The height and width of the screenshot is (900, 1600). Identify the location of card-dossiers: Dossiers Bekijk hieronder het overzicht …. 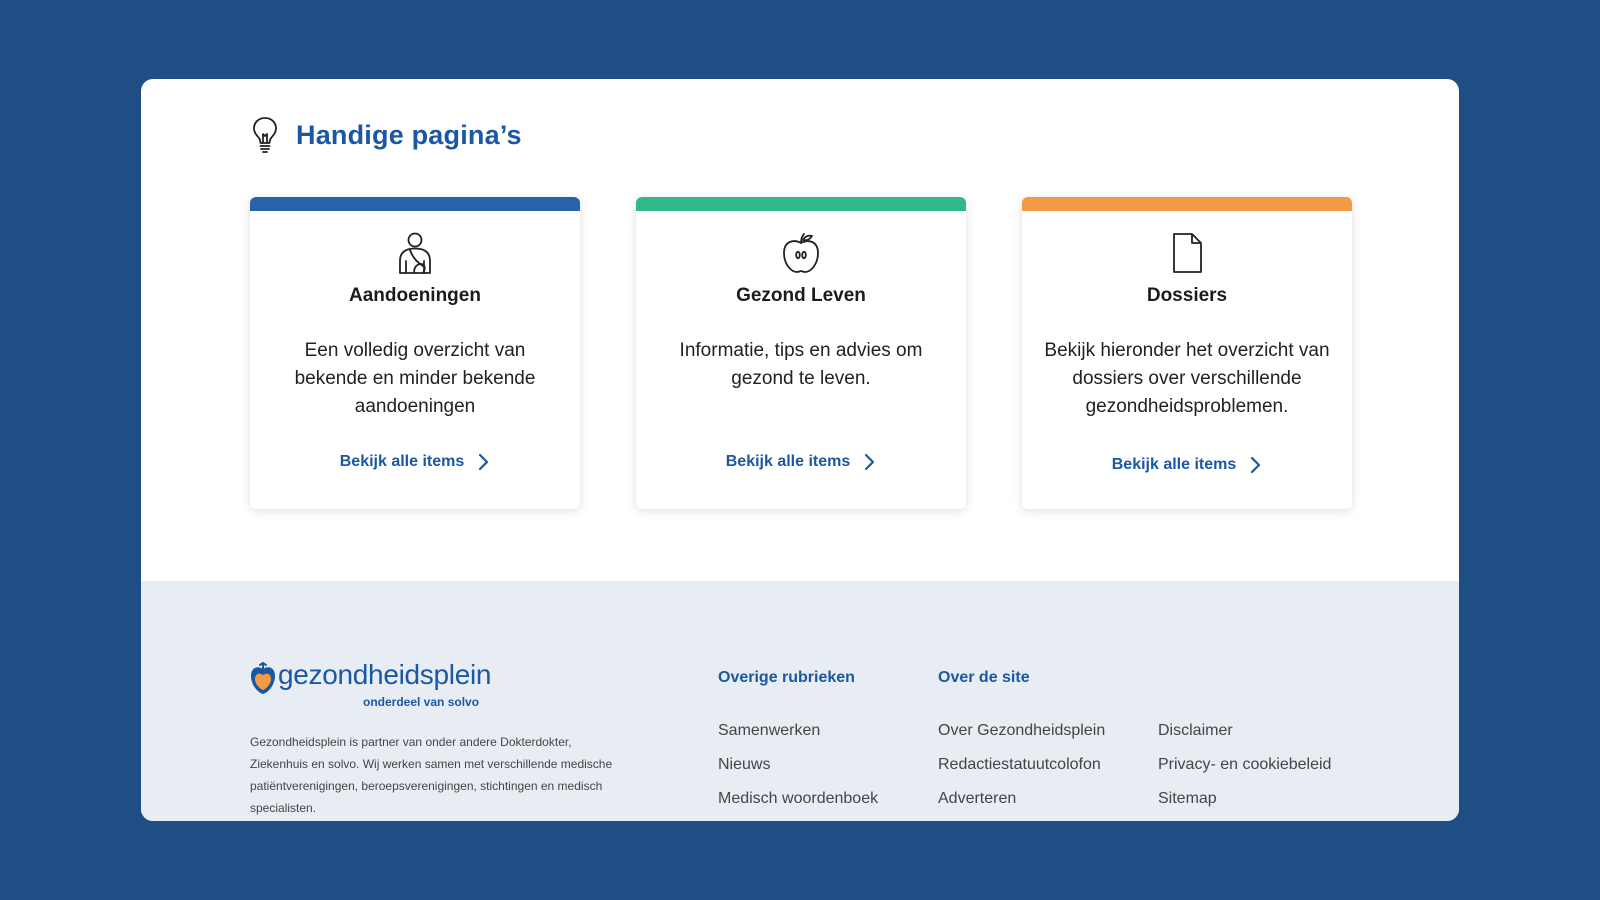
(1187, 353).